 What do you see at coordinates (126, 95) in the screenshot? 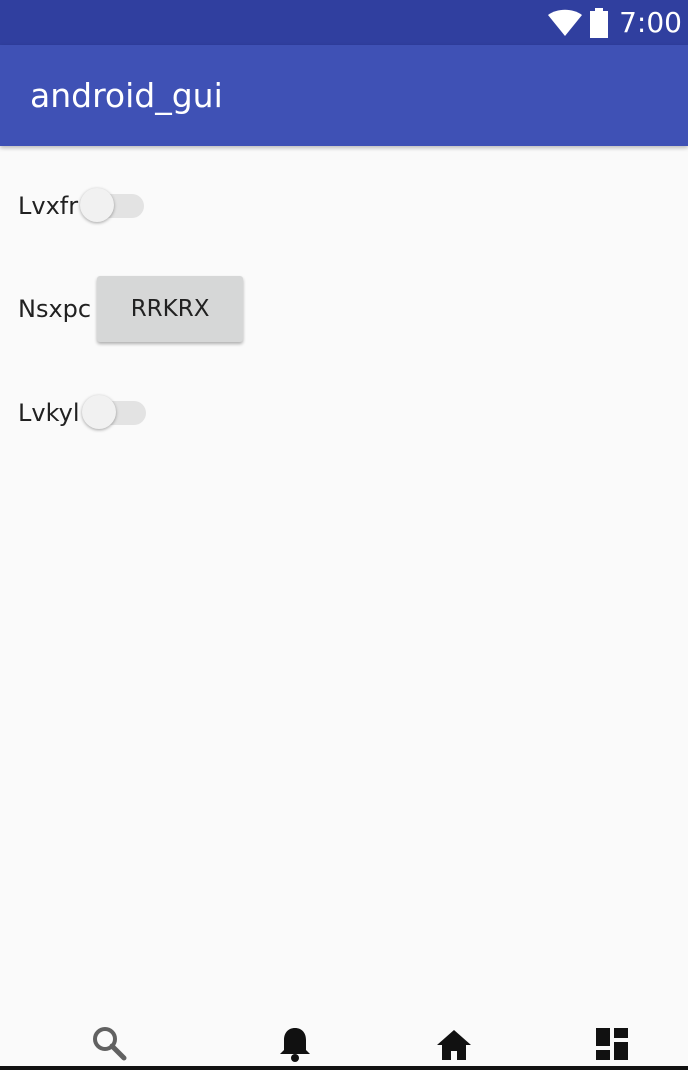
I see `app-title: android_gui` at bounding box center [126, 95].